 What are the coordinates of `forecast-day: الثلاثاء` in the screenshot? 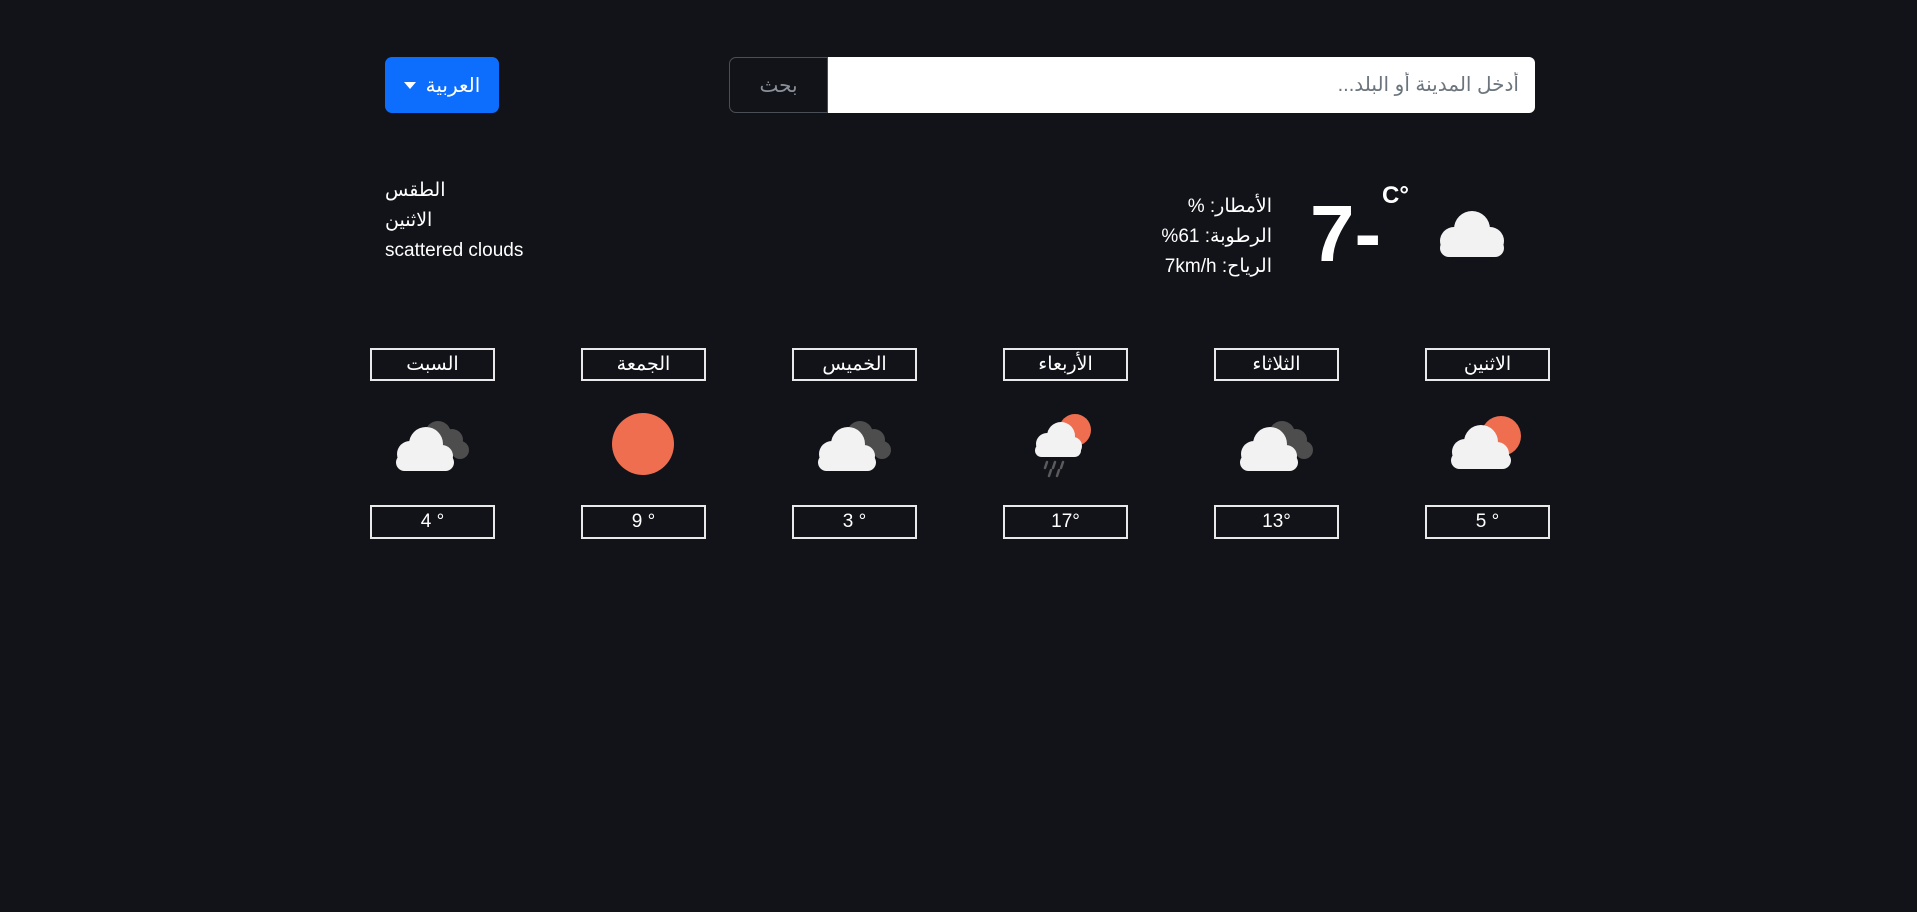 It's located at (1276, 364).